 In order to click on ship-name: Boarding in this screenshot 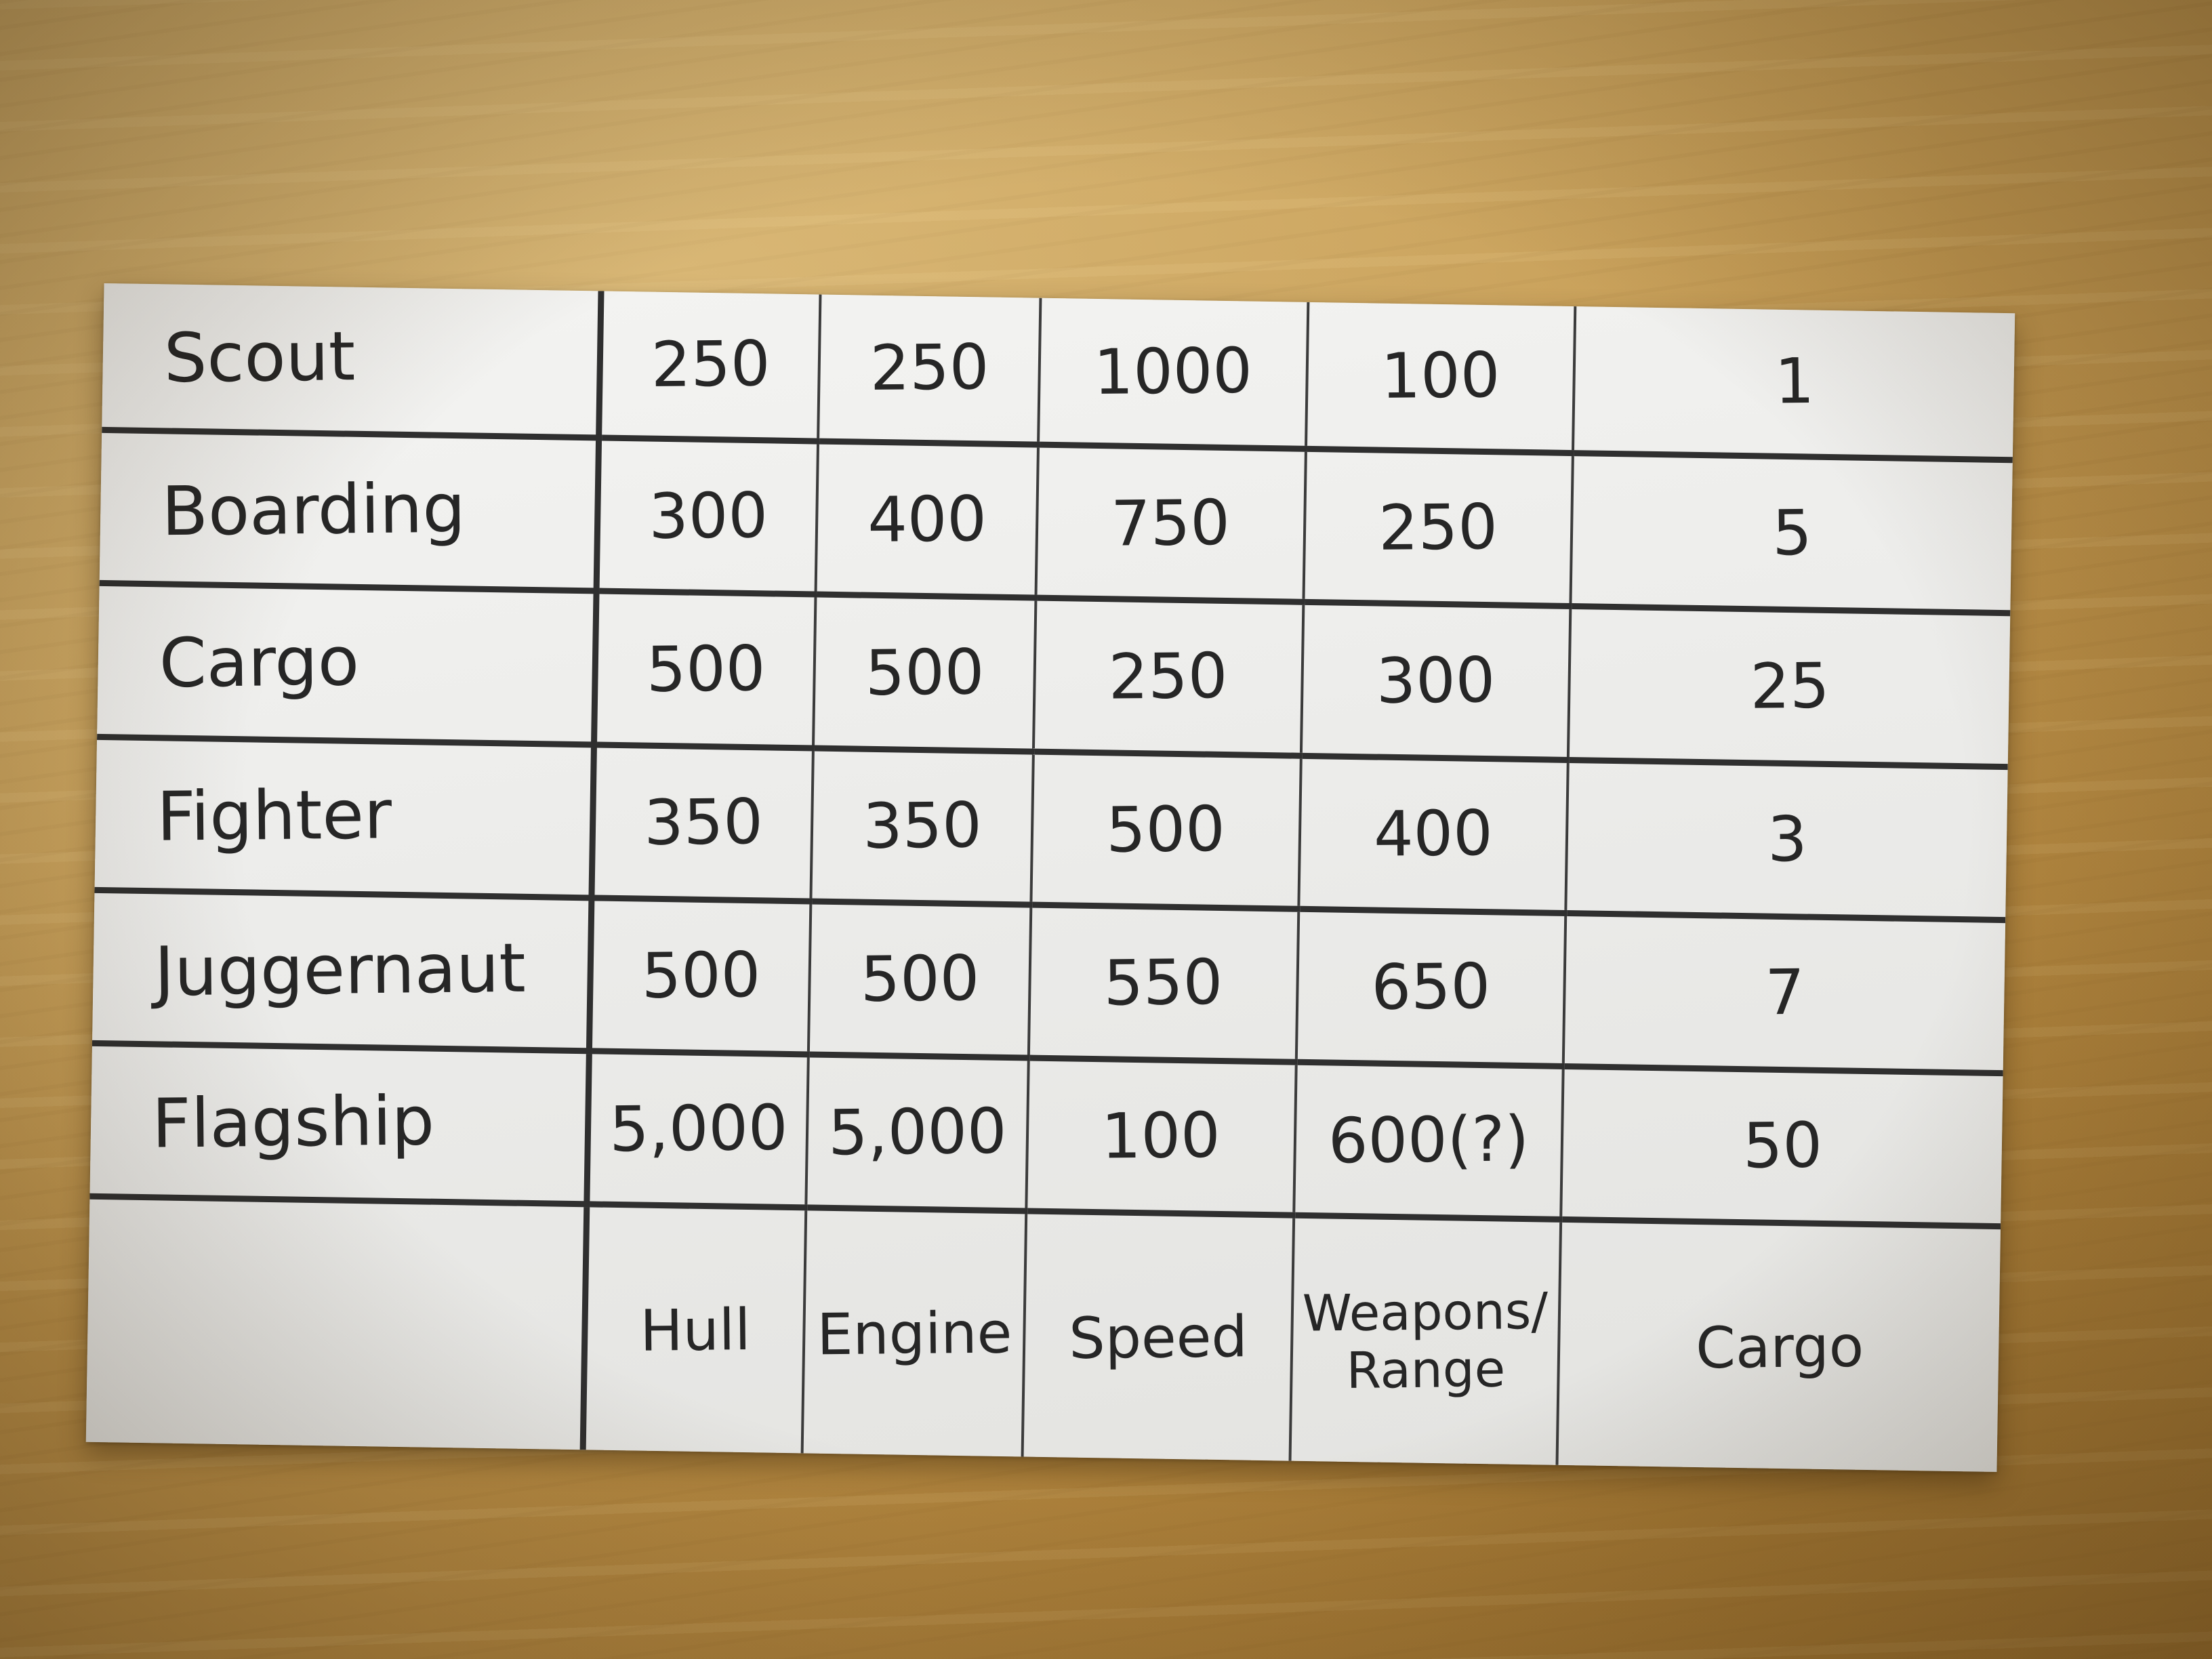, I will do `click(349, 511)`.